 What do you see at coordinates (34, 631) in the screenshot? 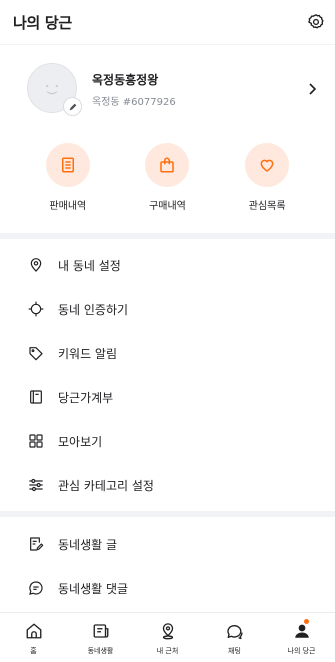
I see `home-icon` at bounding box center [34, 631].